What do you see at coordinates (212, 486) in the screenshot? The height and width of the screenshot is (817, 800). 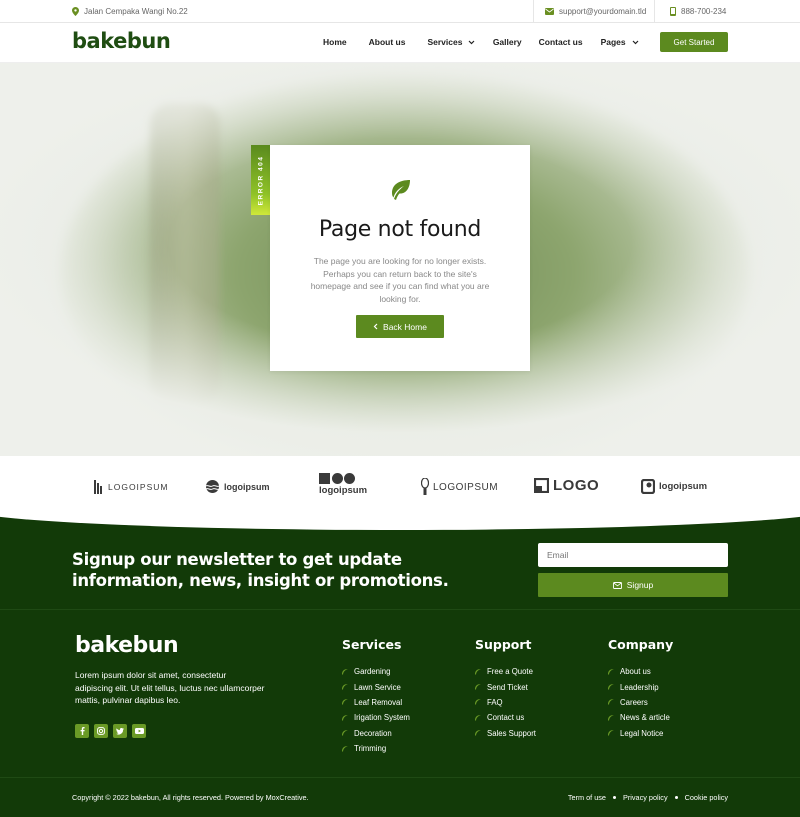 I see `waves-logo-icon` at bounding box center [212, 486].